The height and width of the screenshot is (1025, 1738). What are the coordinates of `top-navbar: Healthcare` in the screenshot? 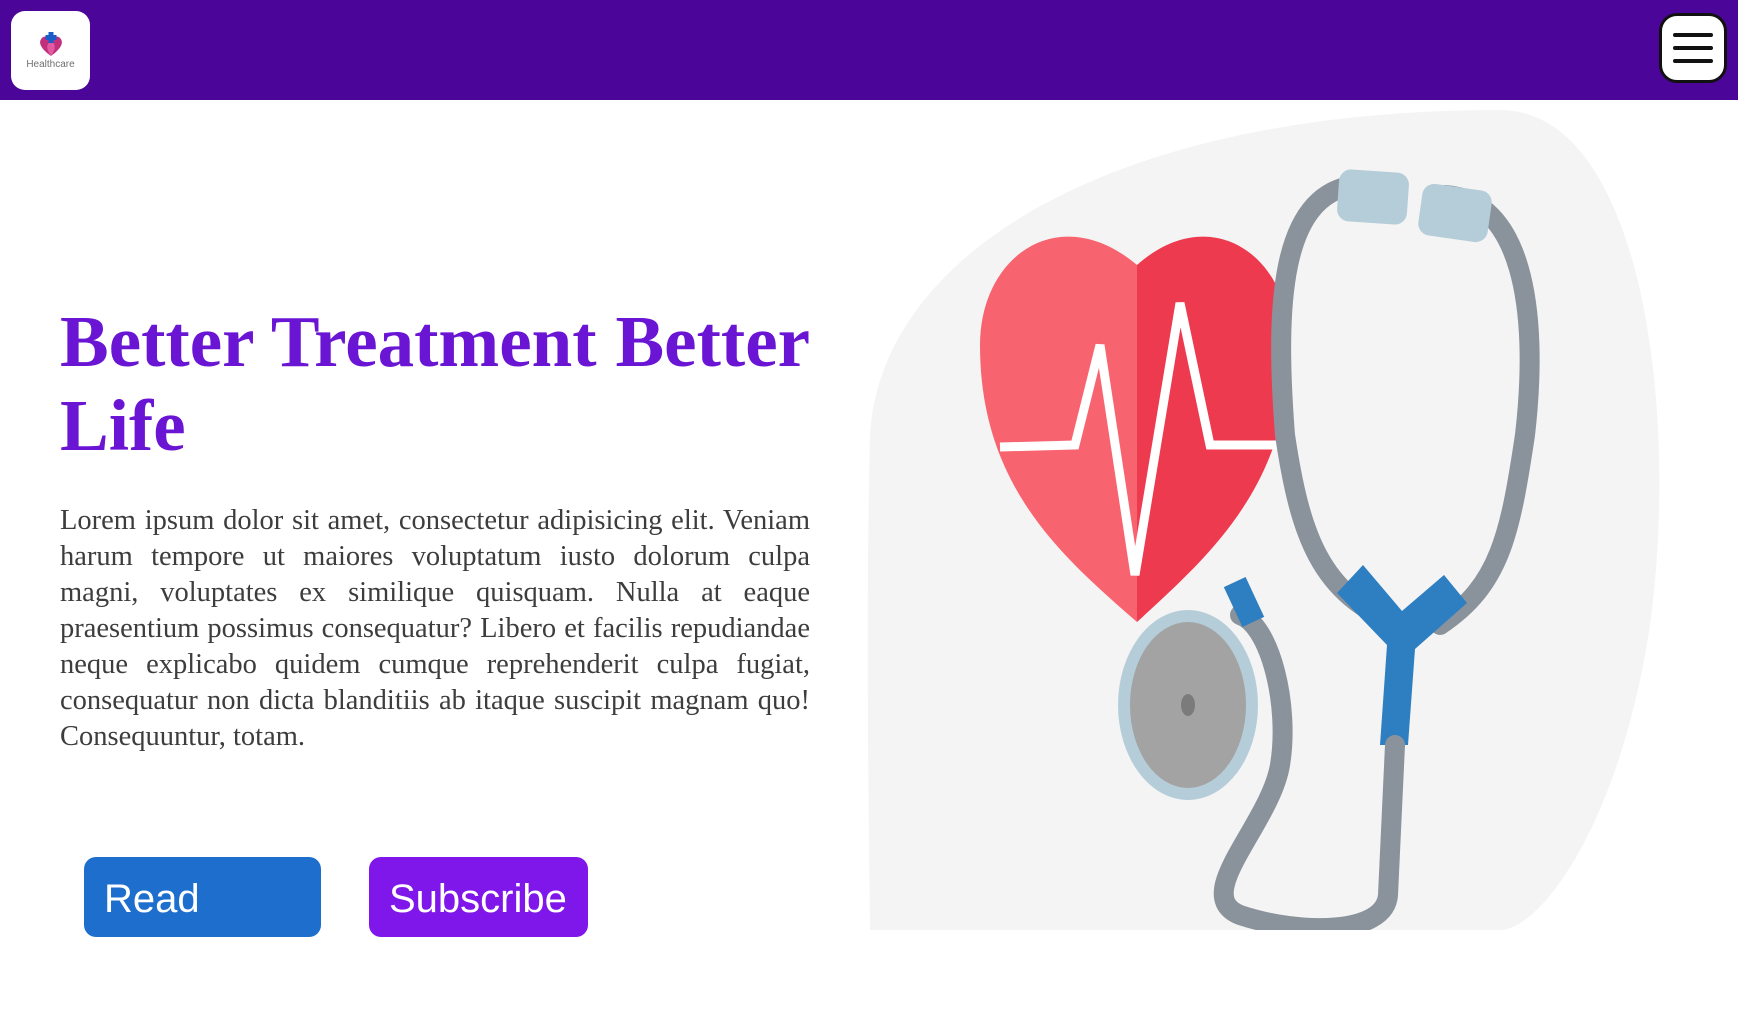 It's located at (869, 50).